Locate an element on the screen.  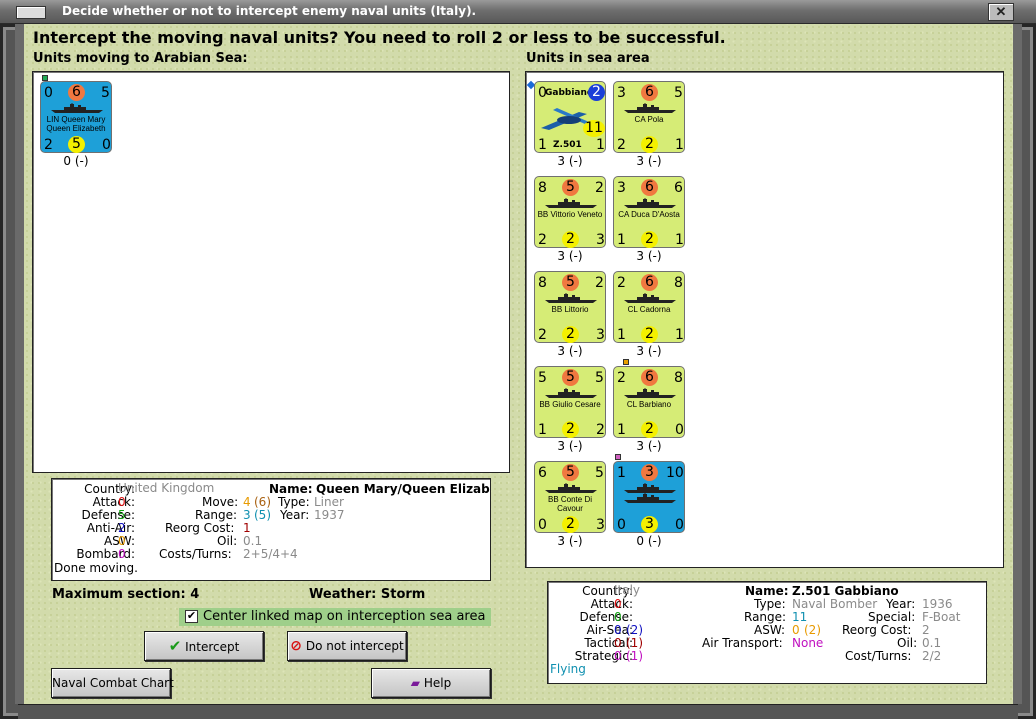
counter-top-left: 5 is located at coordinates (542, 378).